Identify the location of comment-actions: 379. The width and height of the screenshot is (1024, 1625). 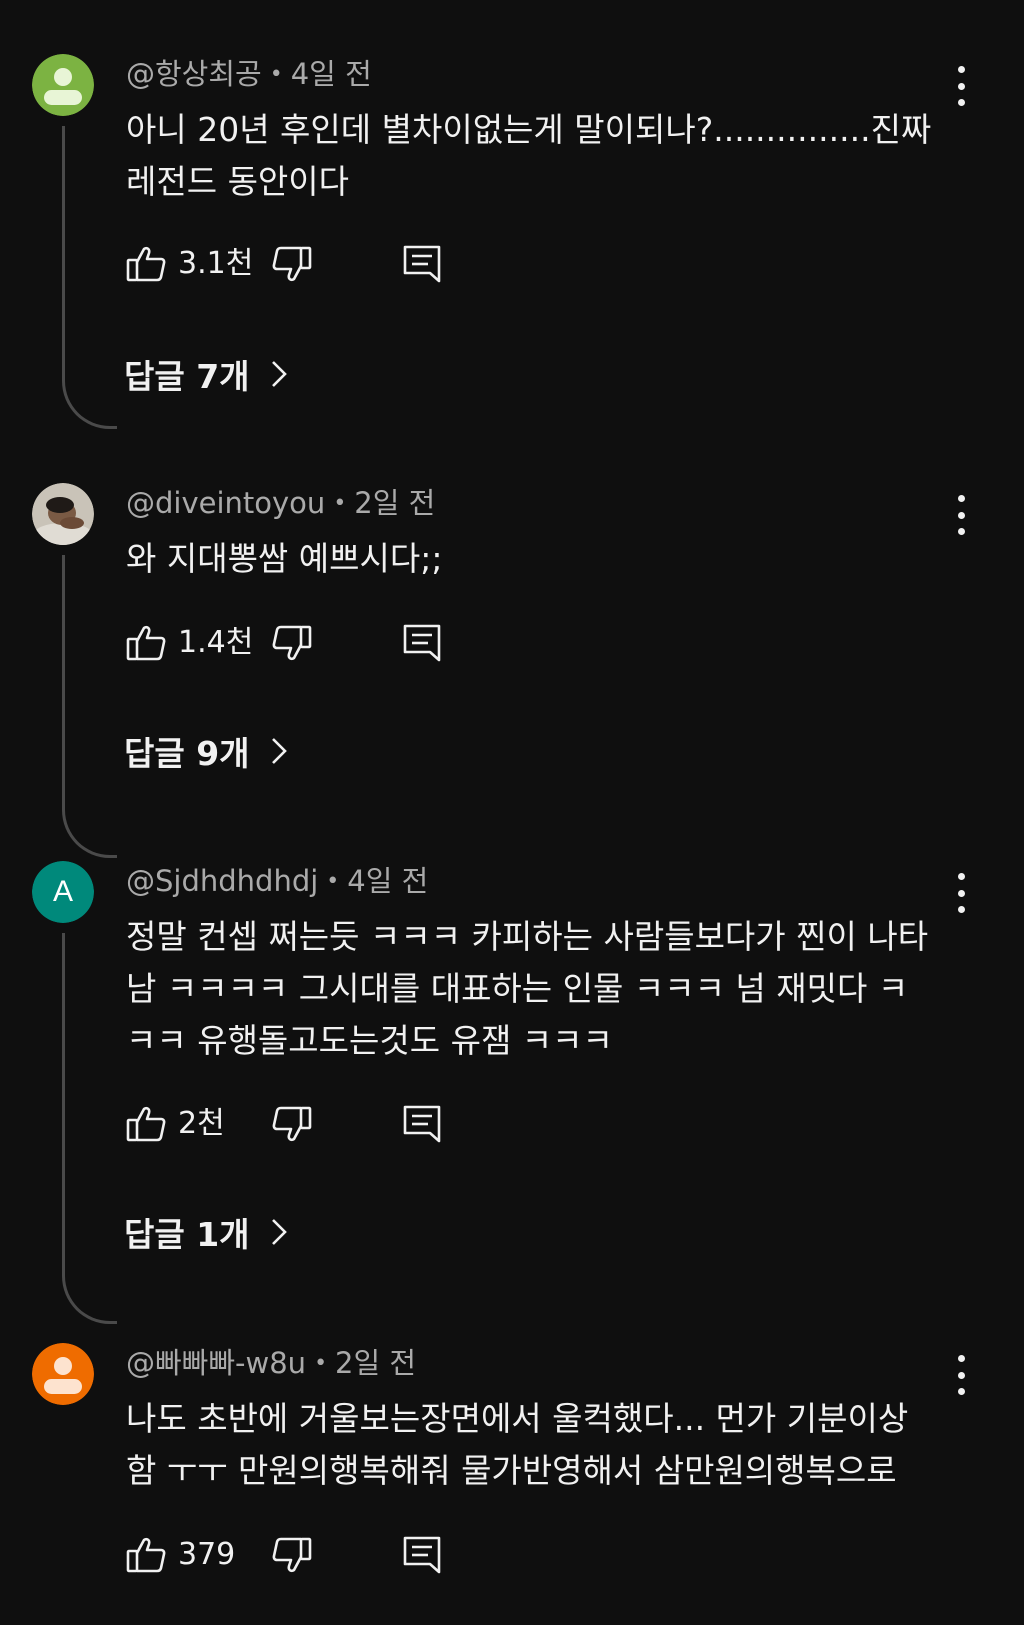
(291, 1555).